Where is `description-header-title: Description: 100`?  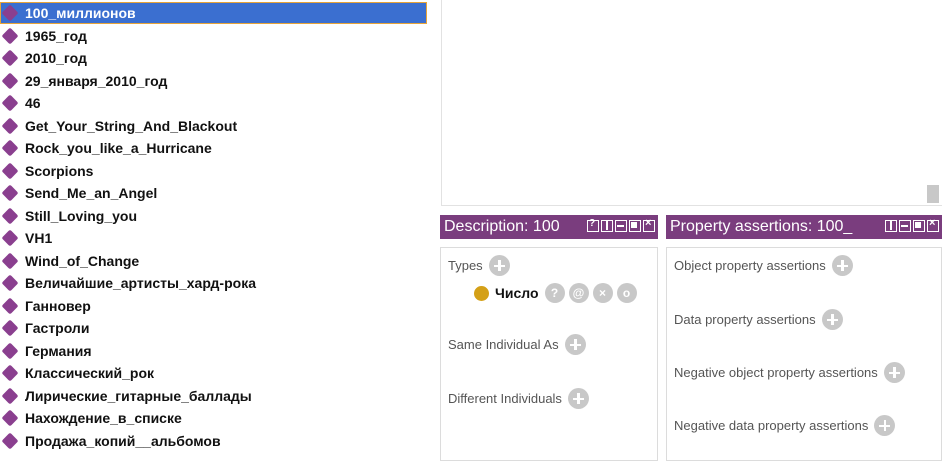 description-header-title: Description: 100 is located at coordinates (502, 226).